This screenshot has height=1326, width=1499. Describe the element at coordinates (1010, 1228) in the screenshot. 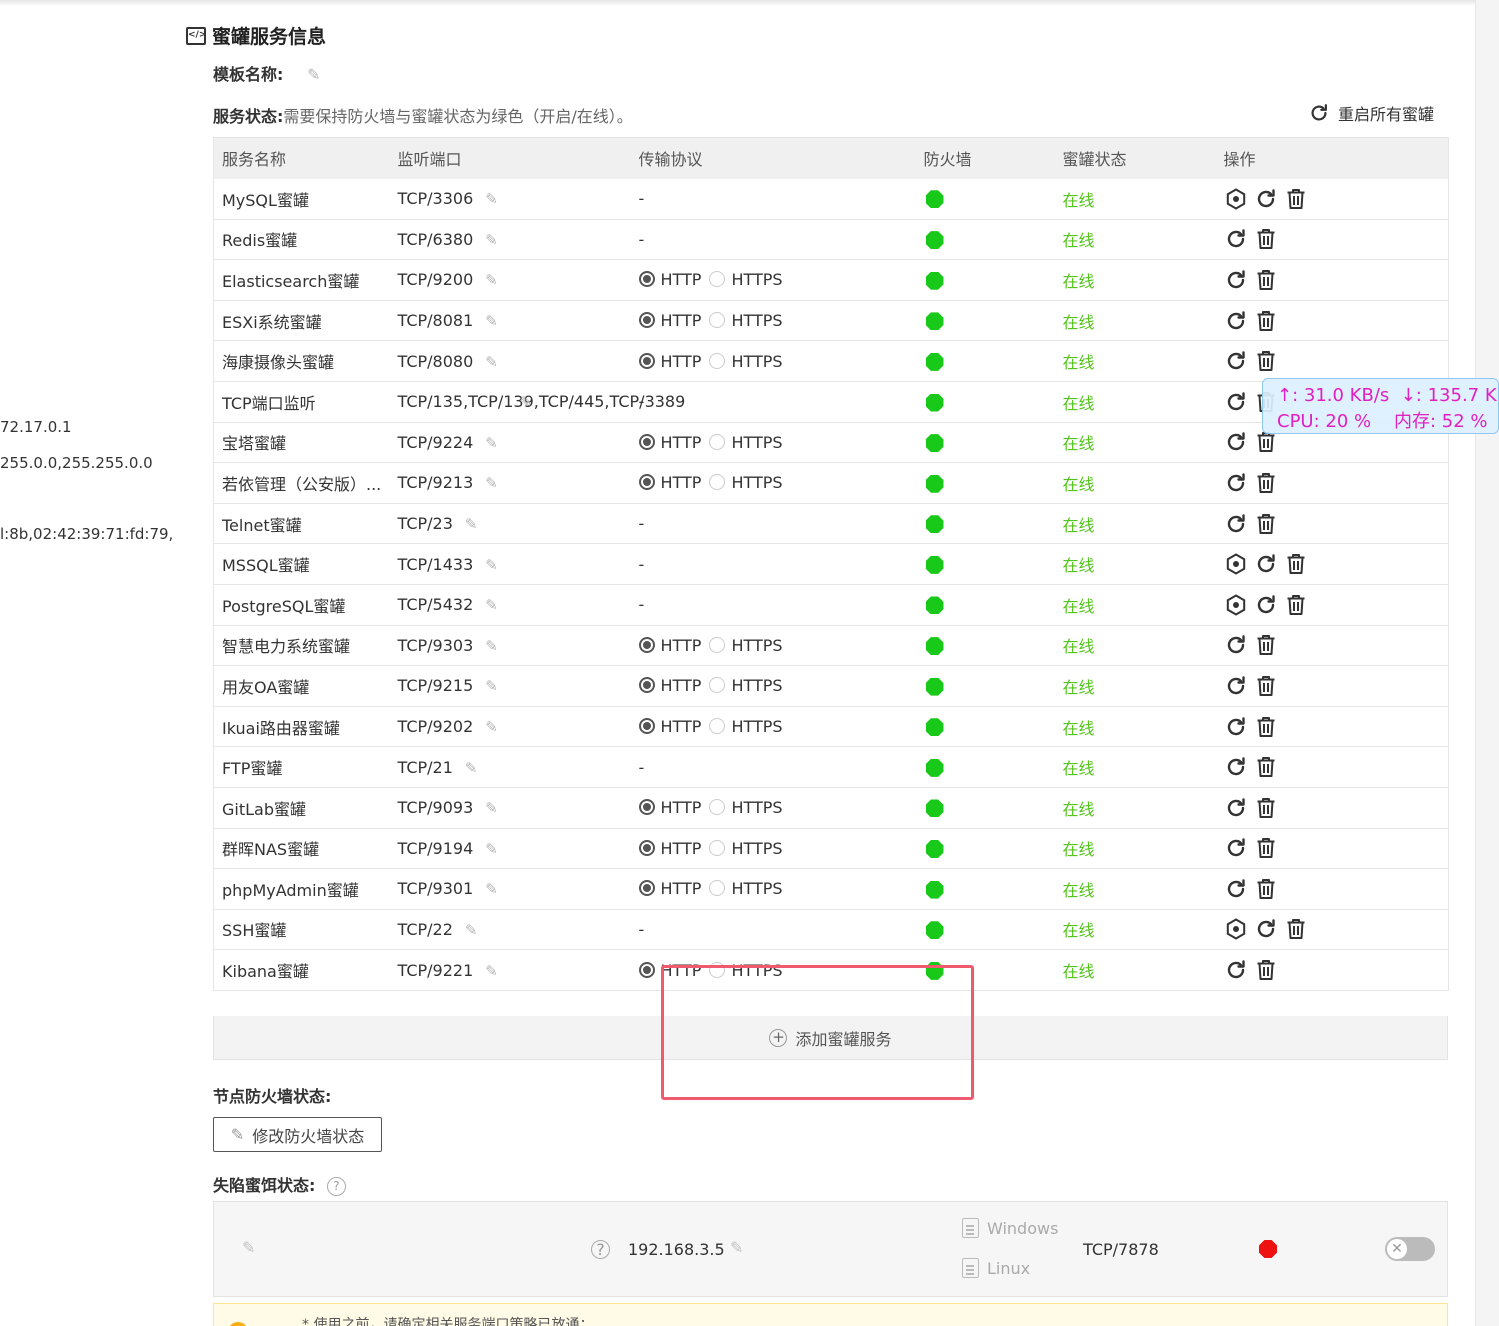

I see `os-windows: Windows` at that location.